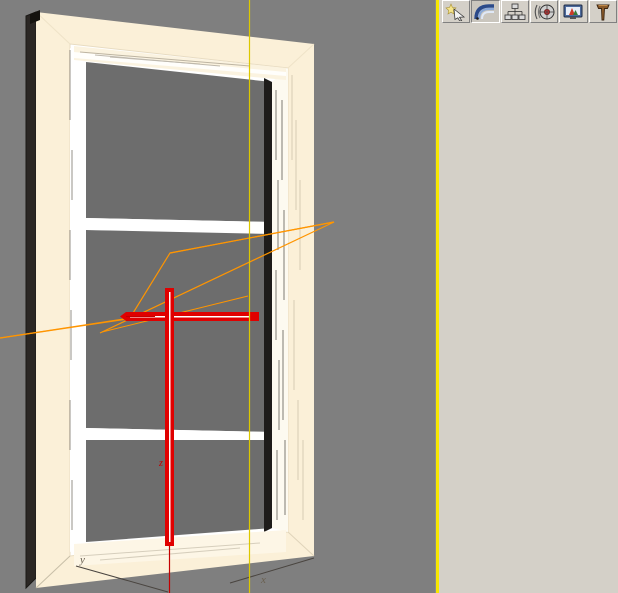 Image resolution: width=618 pixels, height=593 pixels. I want to click on motion-wheel-icon, so click(544, 11).